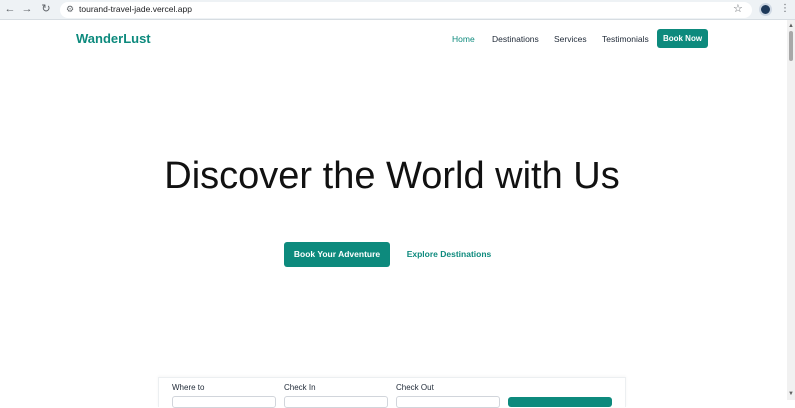 The height and width of the screenshot is (408, 795). I want to click on nav-services: Services, so click(570, 39).